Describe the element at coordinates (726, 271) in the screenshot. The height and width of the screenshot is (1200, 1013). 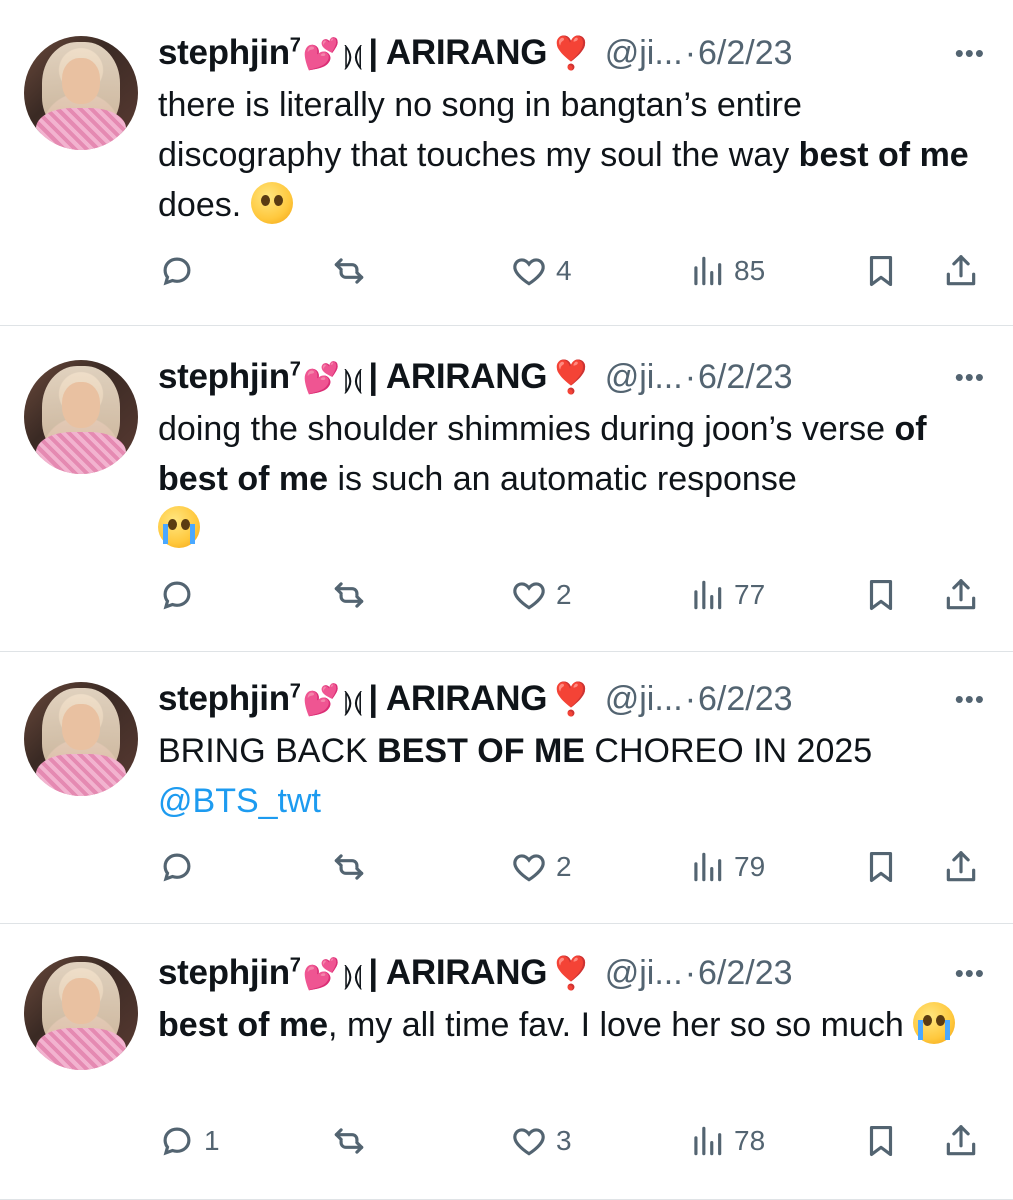
I see `views-button: 85` at that location.